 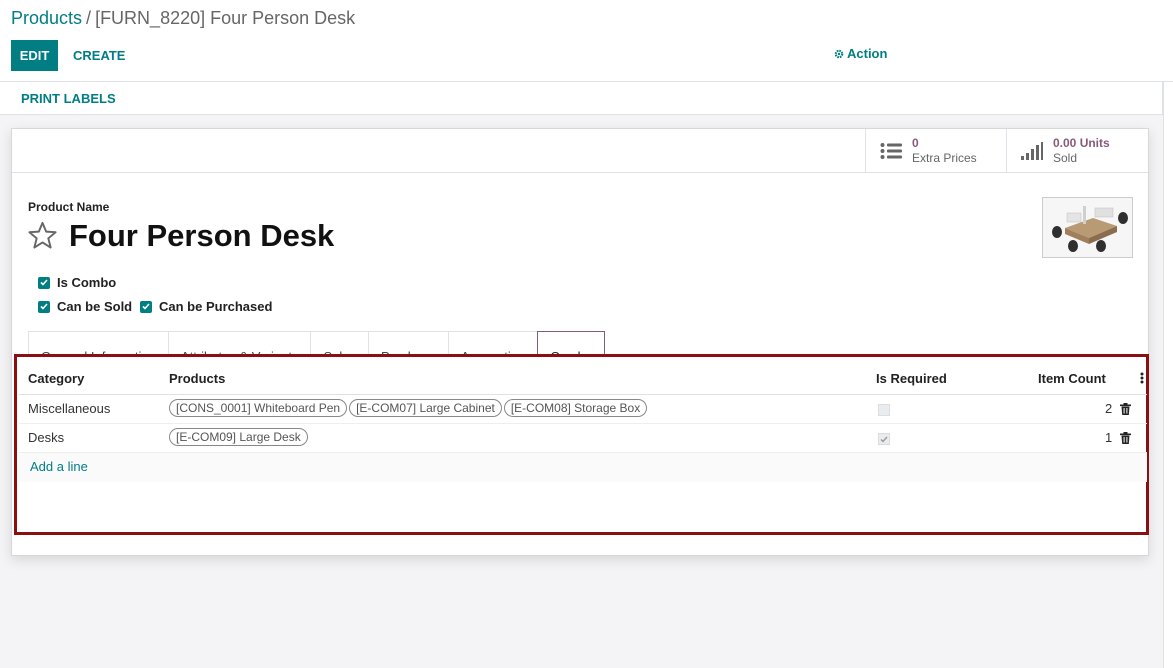 I want to click on is-combo-checkbox, so click(x=44, y=282).